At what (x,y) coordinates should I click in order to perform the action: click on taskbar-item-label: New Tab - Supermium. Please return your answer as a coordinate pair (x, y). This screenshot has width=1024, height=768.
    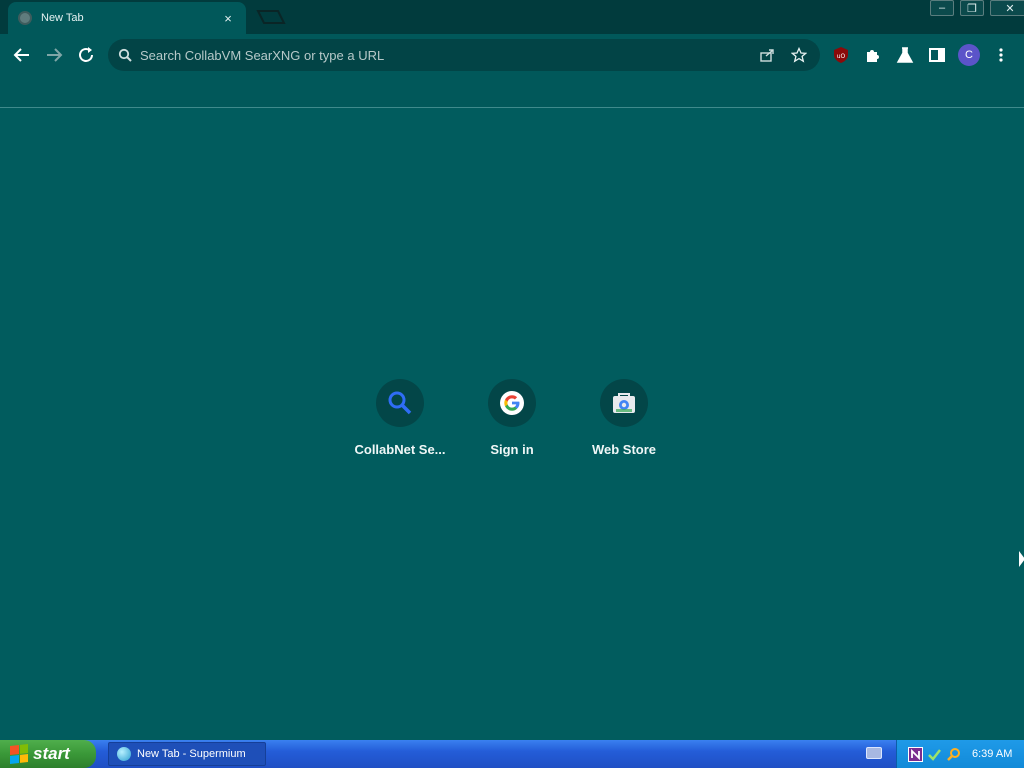
    Looking at the image, I should click on (191, 754).